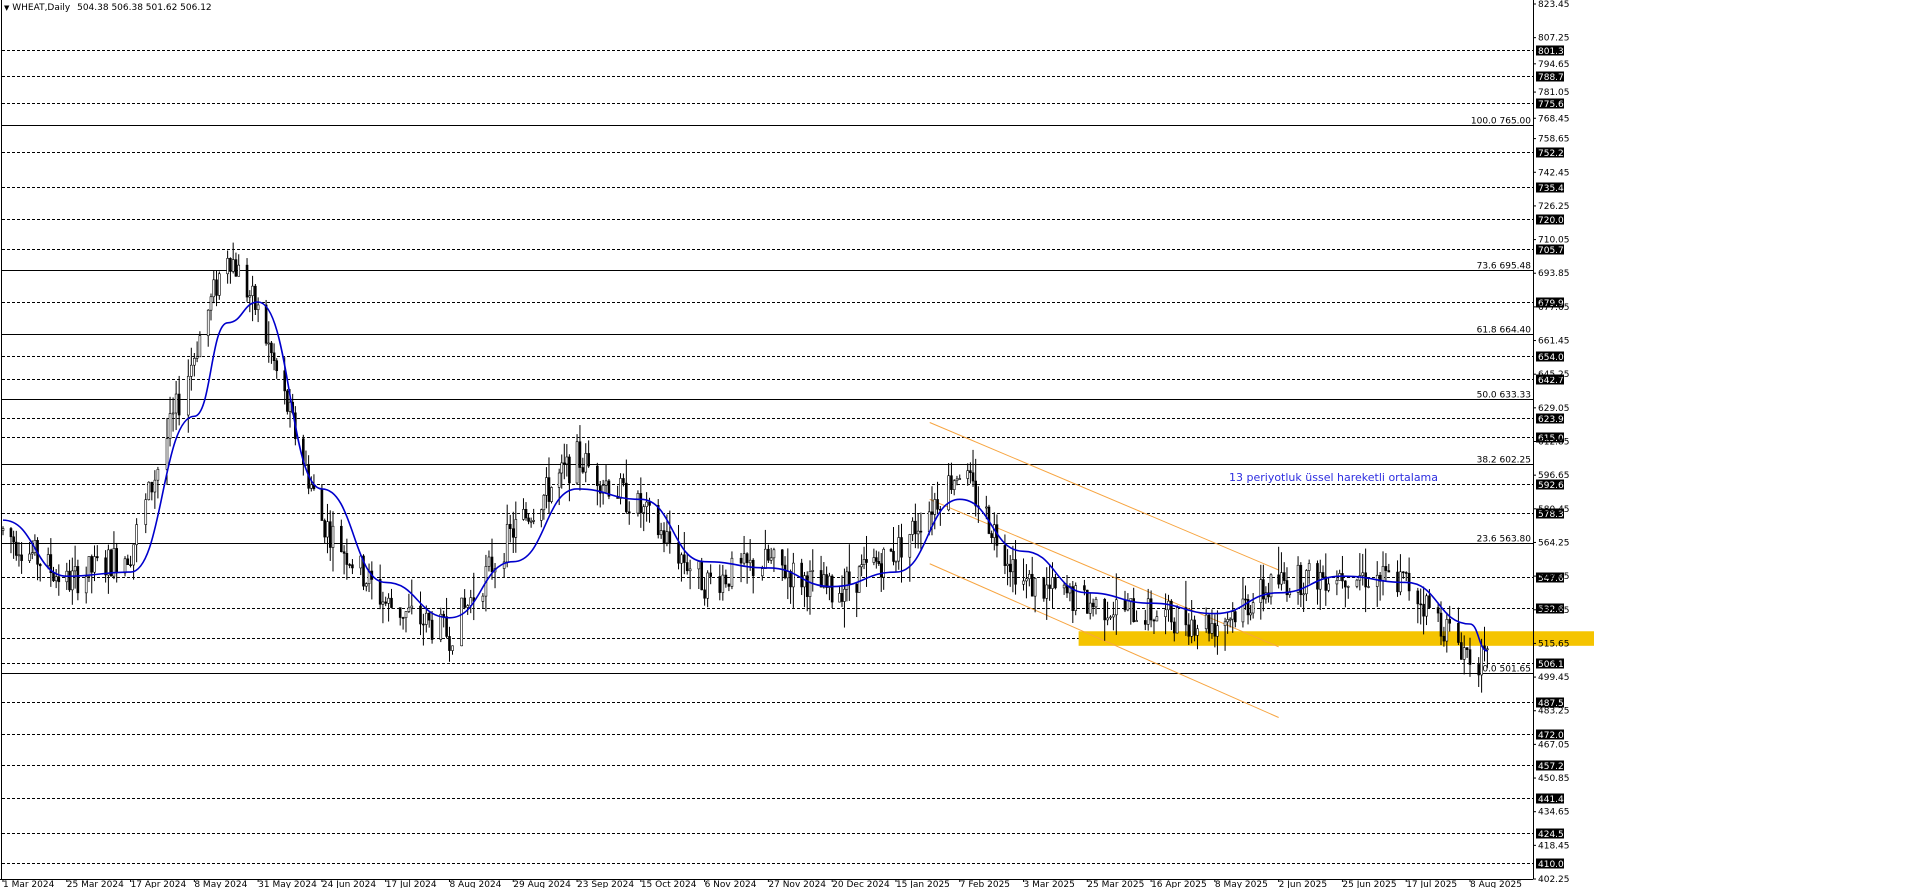 The width and height of the screenshot is (1916, 888). What do you see at coordinates (1115, 884) in the screenshot?
I see `x-tick-label: 25 Mar 2025` at bounding box center [1115, 884].